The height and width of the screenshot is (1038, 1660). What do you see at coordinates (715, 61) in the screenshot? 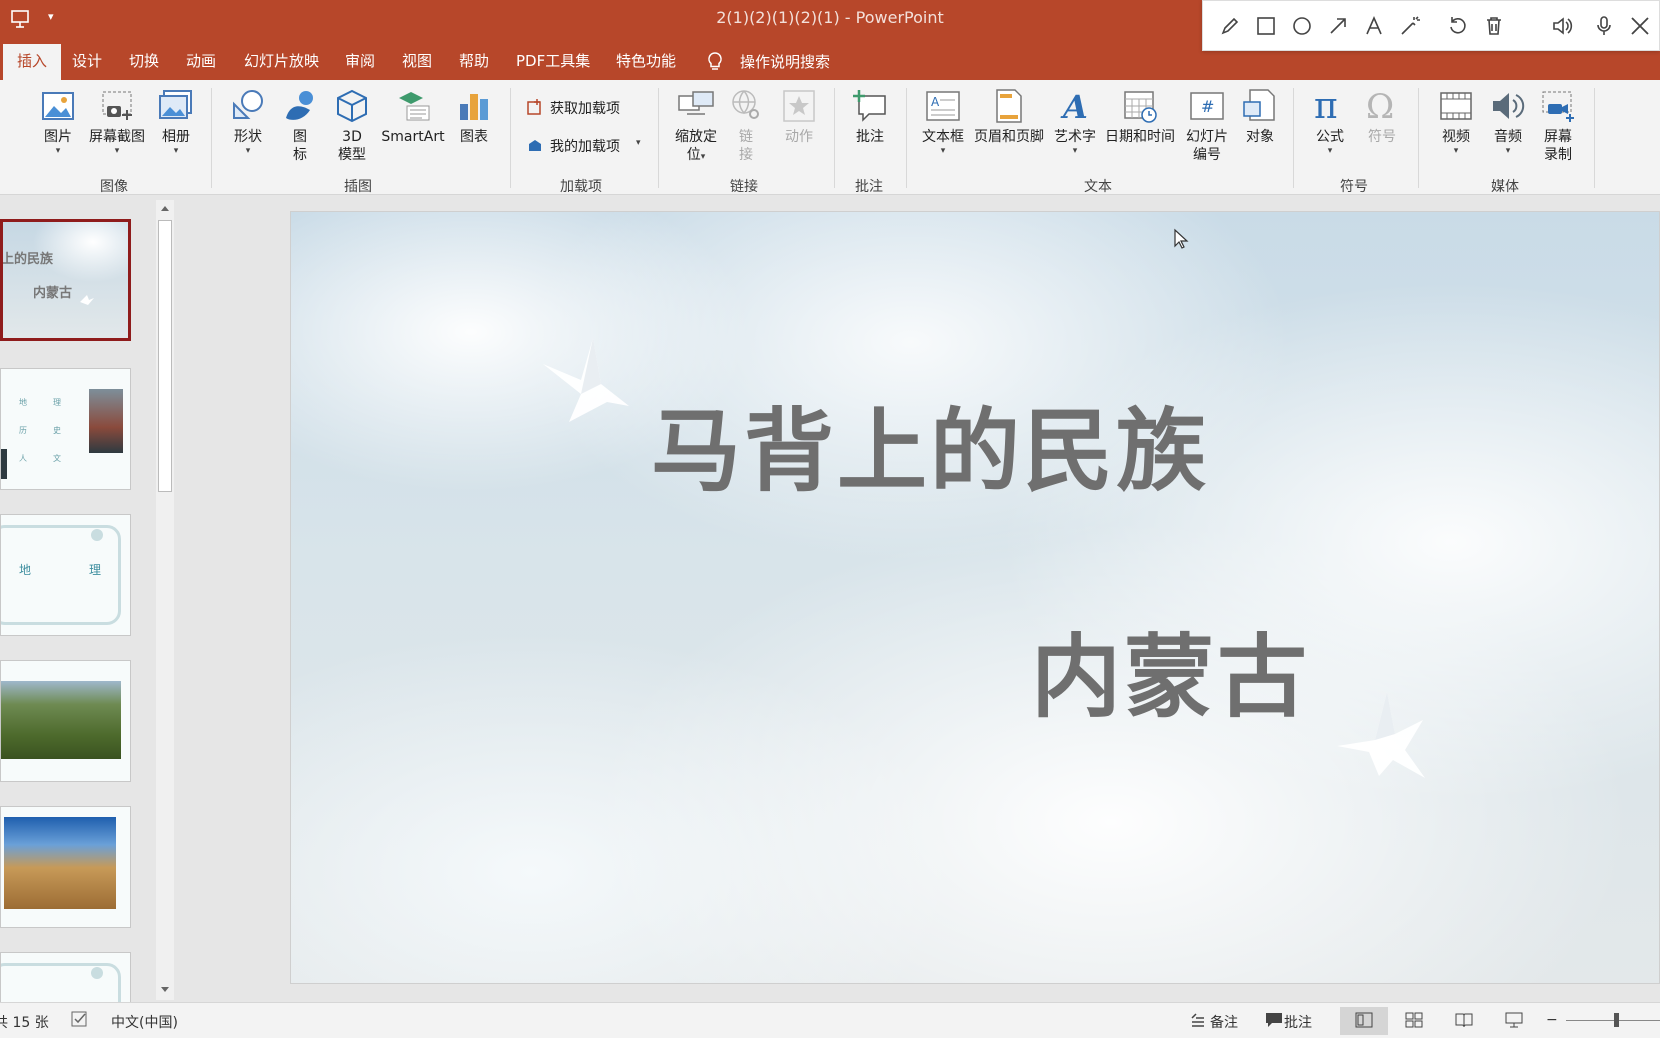
I see `lightbulb-icon` at bounding box center [715, 61].